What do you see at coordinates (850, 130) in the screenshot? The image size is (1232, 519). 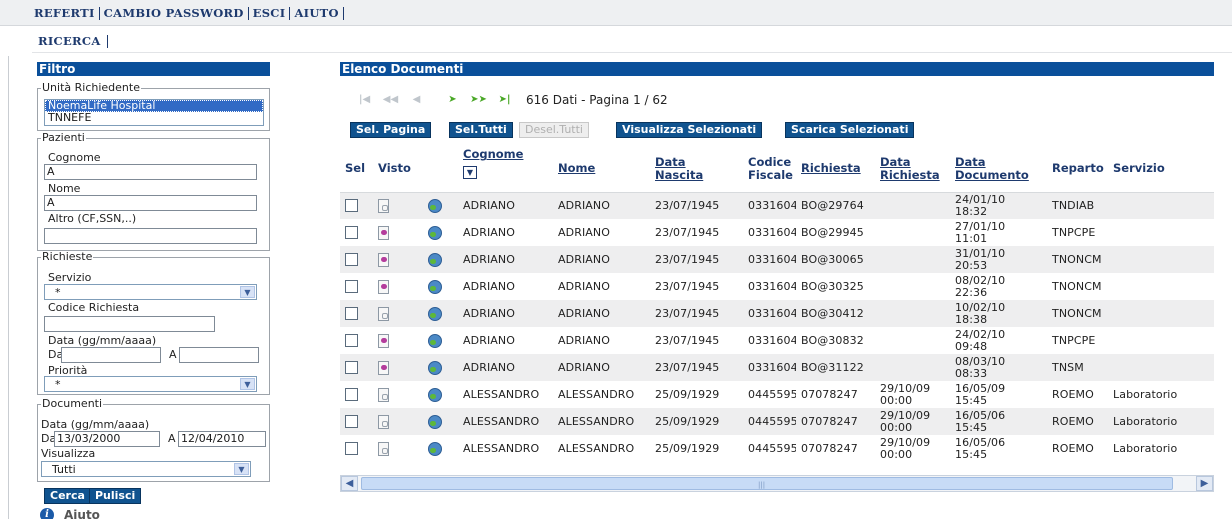 I see `download-selected-button: Scarica Selezionati` at bounding box center [850, 130].